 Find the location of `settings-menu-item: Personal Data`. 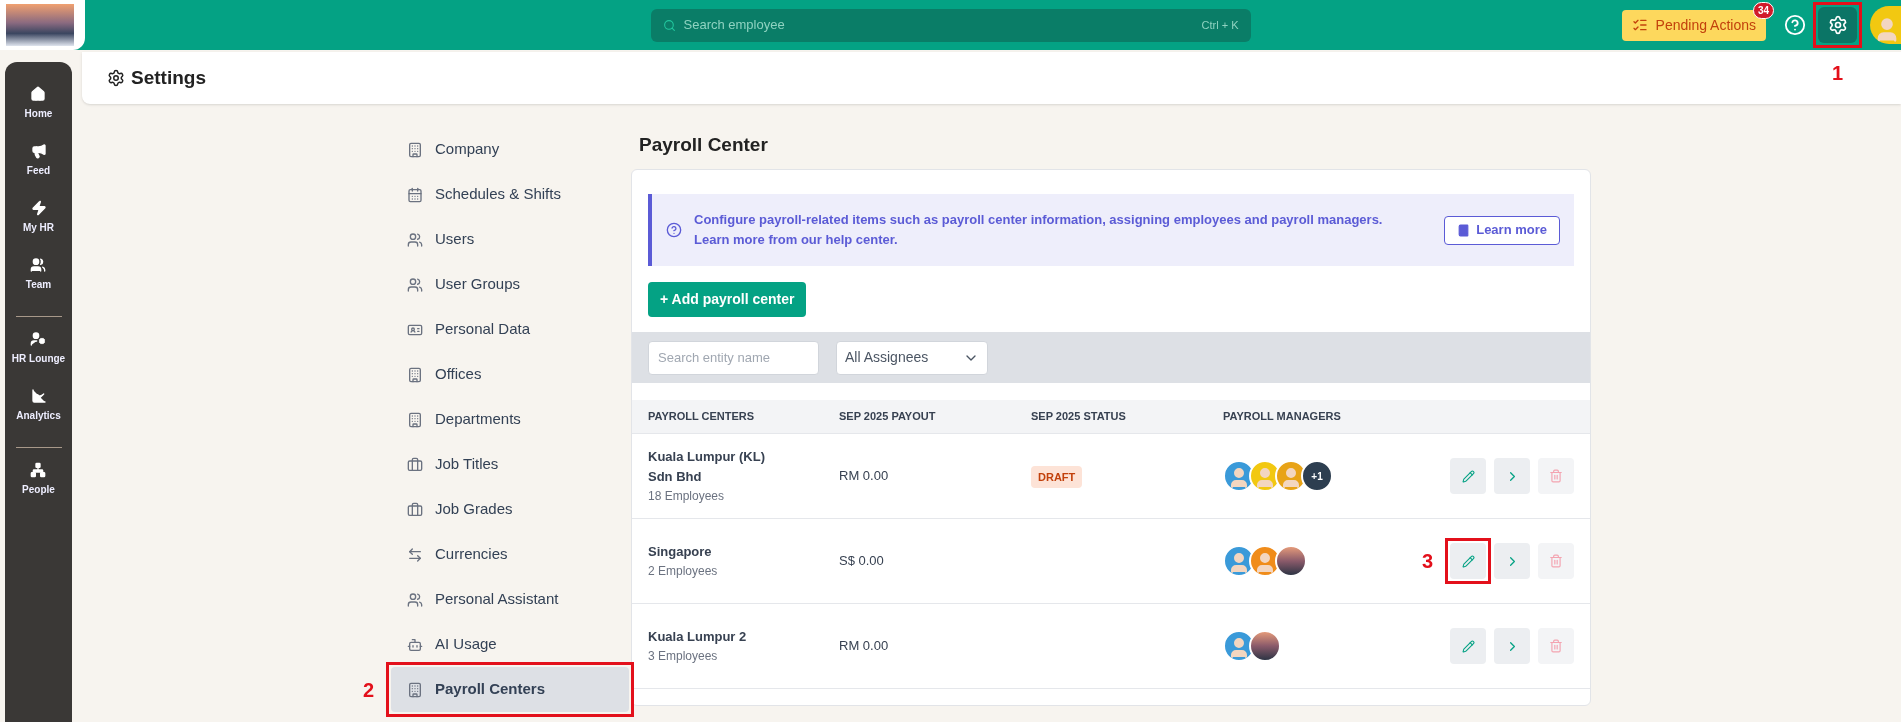

settings-menu-item: Personal Data is located at coordinates (510, 329).